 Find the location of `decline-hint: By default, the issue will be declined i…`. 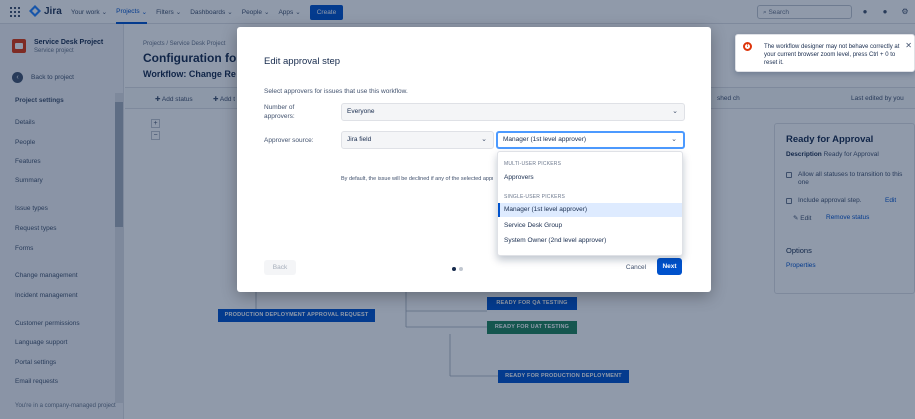

decline-hint: By default, the issue will be declined i… is located at coordinates (417, 179).